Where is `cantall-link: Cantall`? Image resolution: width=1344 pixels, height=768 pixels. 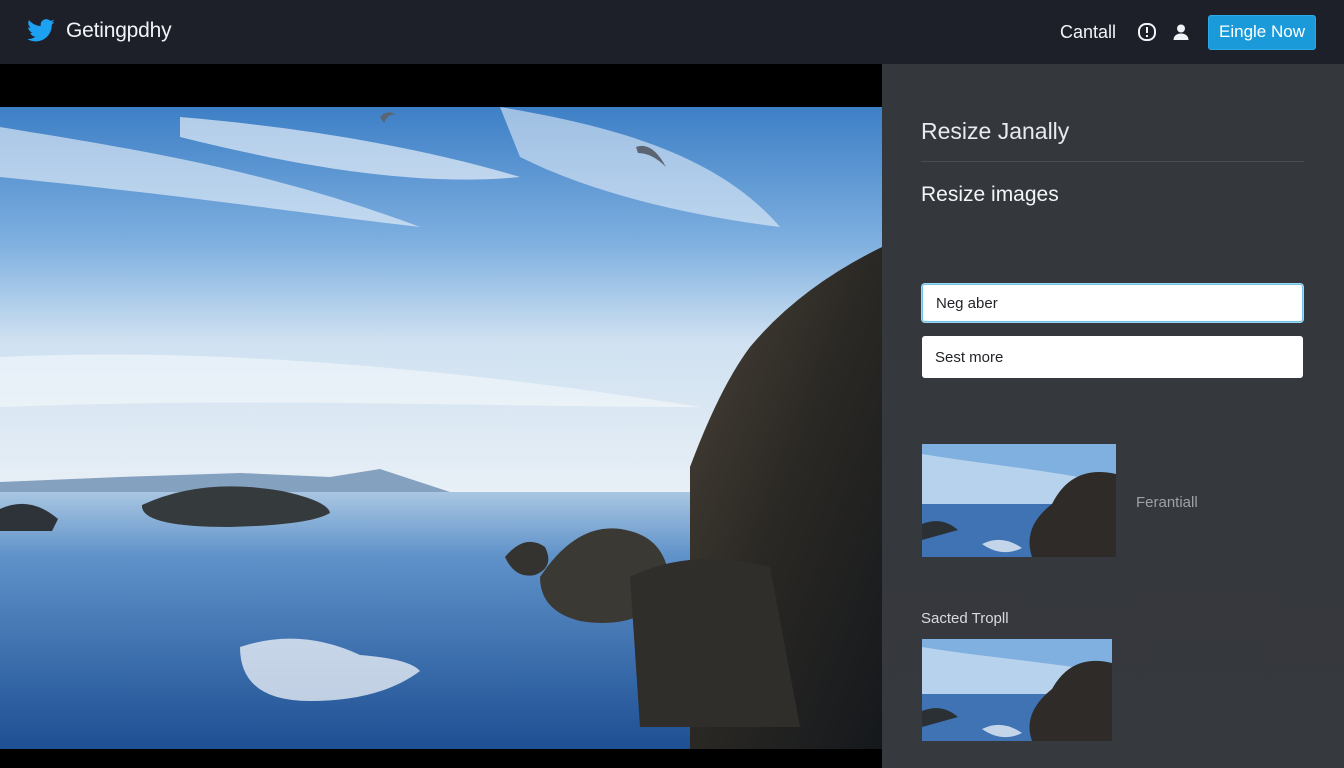 cantall-link: Cantall is located at coordinates (1088, 32).